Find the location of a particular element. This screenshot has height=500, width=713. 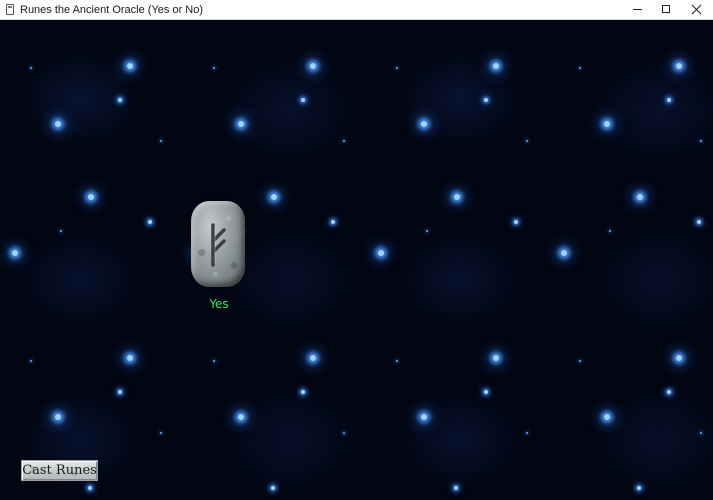

close-button is located at coordinates (697, 9).